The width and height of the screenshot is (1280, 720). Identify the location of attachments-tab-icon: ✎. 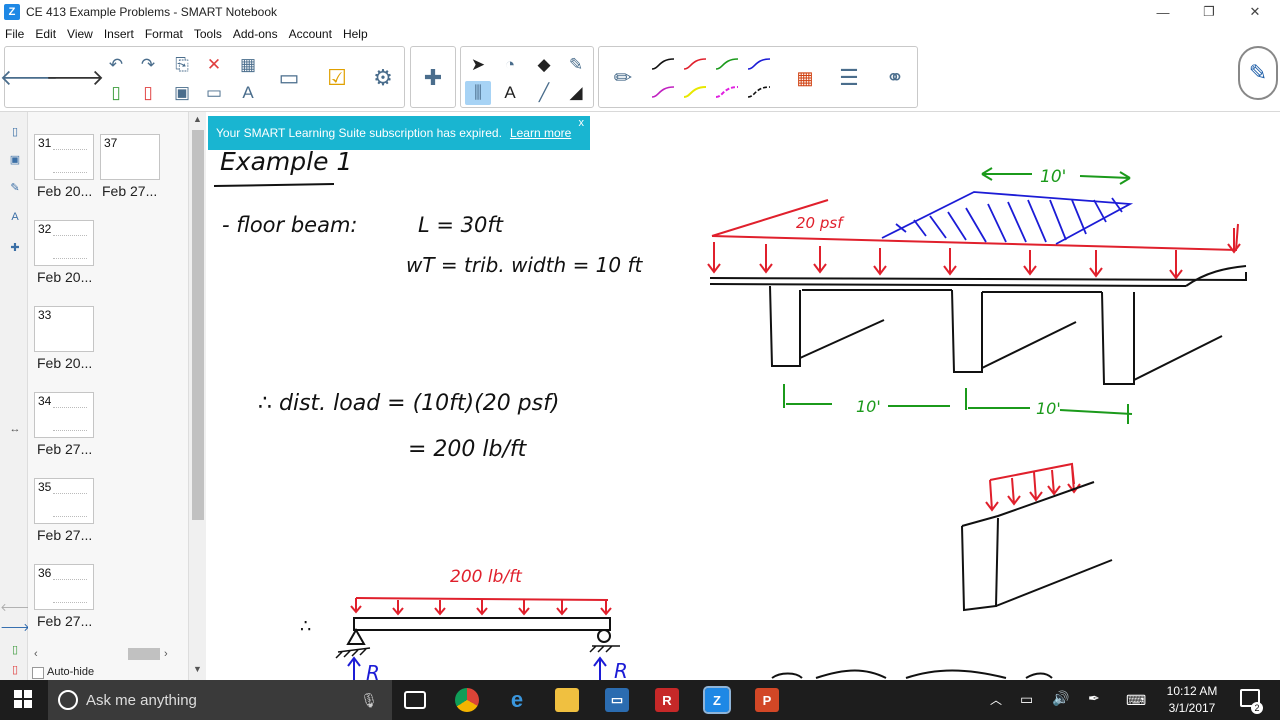
(15, 187).